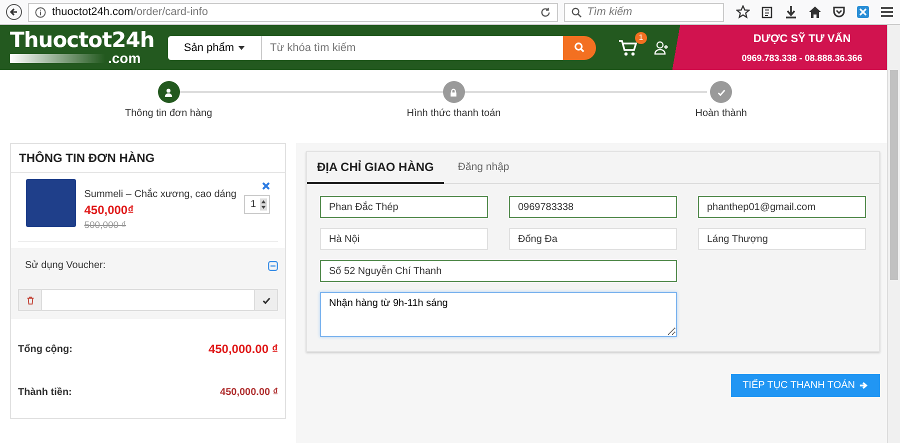 The height and width of the screenshot is (443, 900). I want to click on url-host: thuoctot24h.com, so click(93, 12).